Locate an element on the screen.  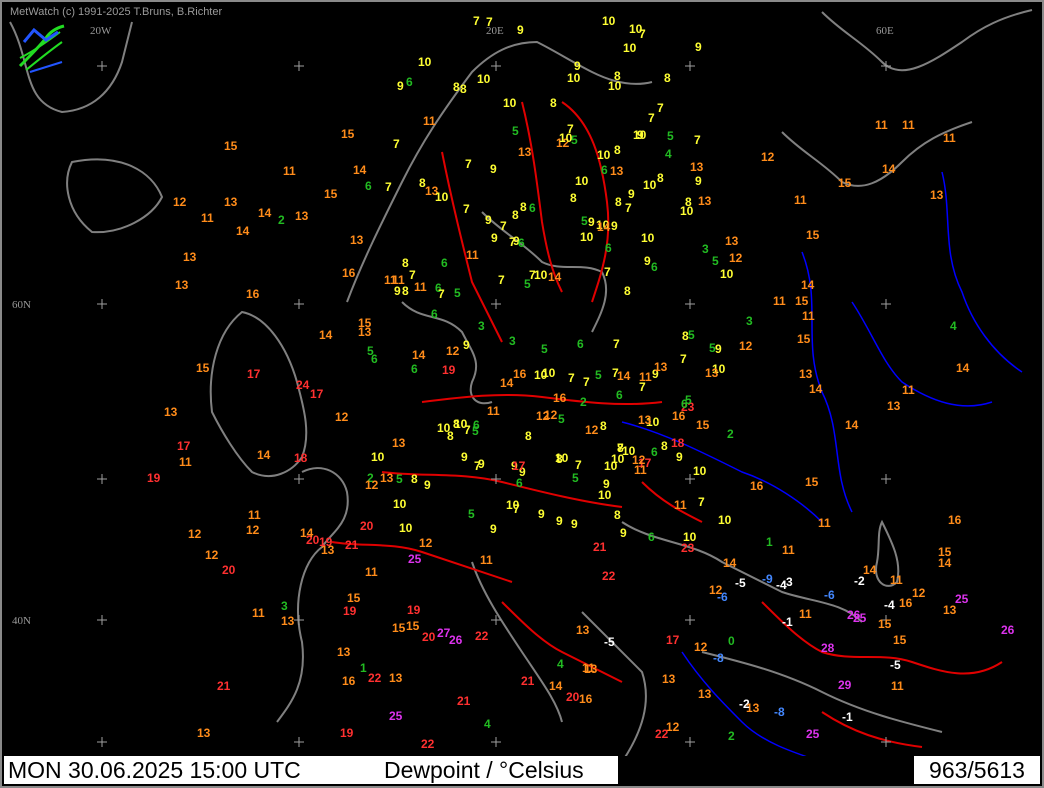
parameter-label: Dewpoint / °Celsius is located at coordinates (484, 770).